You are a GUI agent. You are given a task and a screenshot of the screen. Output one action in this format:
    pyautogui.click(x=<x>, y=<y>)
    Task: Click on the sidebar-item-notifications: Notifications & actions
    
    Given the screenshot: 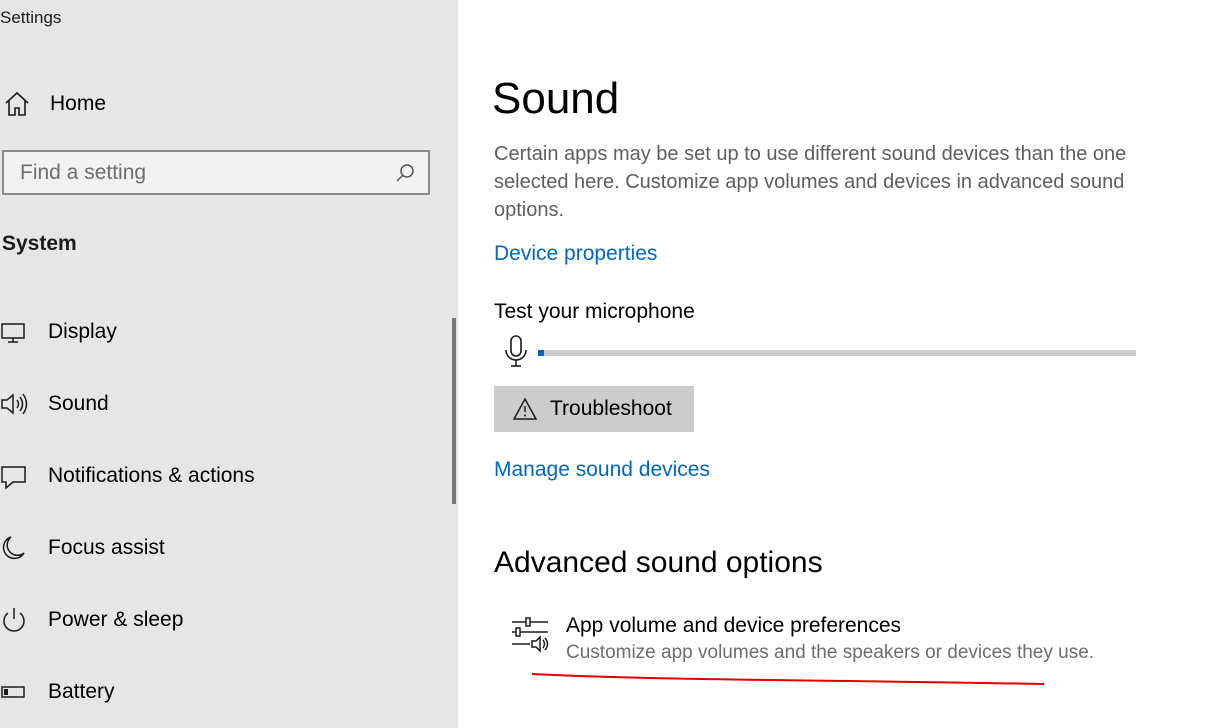 What is the action you would take?
    pyautogui.click(x=220, y=476)
    